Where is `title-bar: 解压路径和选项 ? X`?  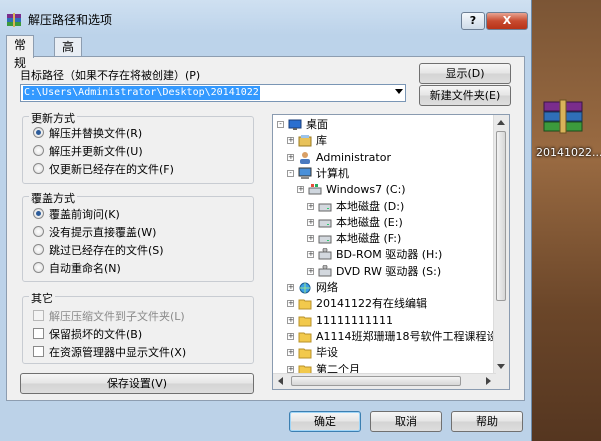
title-bar: 解压路径和选项 ? X is located at coordinates (266, 16).